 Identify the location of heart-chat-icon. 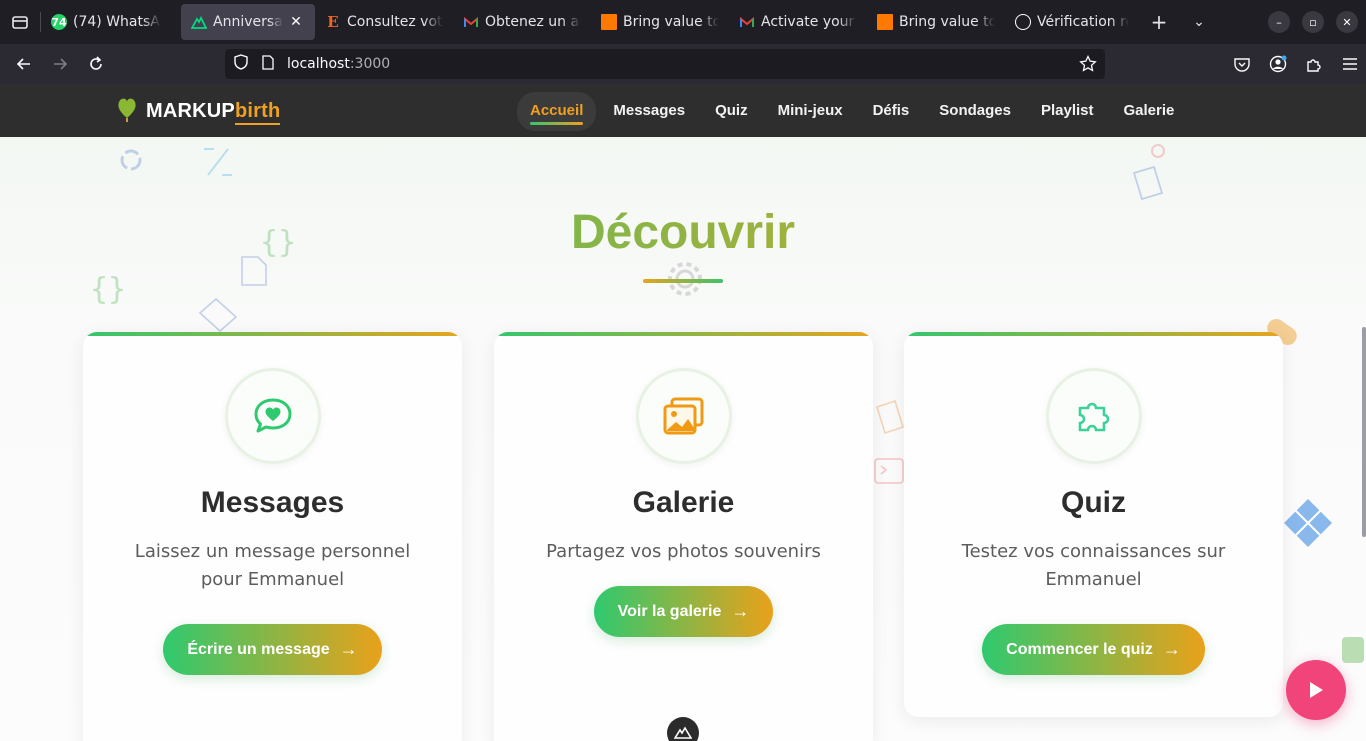
(272, 416).